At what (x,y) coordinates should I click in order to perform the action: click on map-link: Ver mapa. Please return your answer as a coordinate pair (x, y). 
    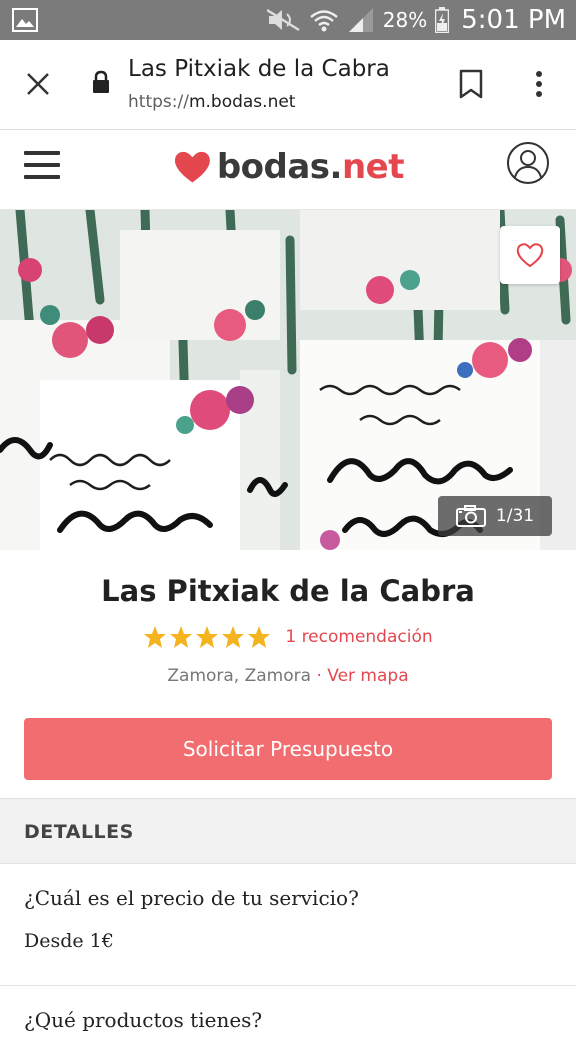
    Looking at the image, I should click on (367, 676).